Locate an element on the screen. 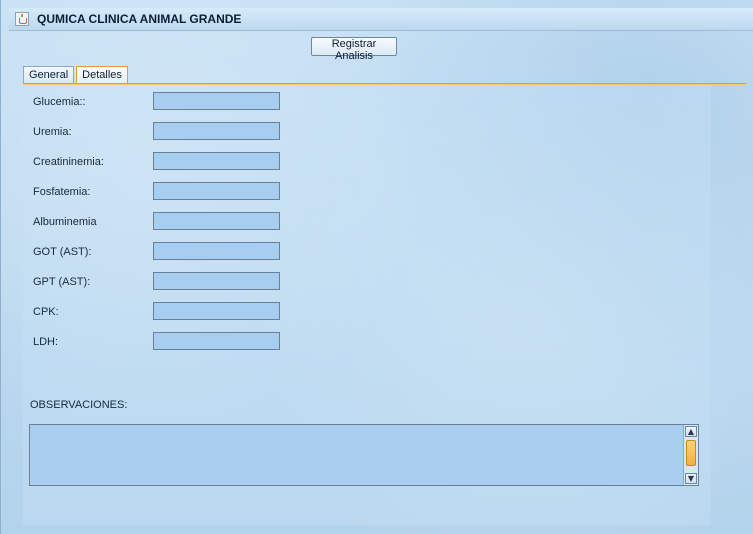 The image size is (753, 534). creatininemia-label: Creatininemia: is located at coordinates (68, 161).